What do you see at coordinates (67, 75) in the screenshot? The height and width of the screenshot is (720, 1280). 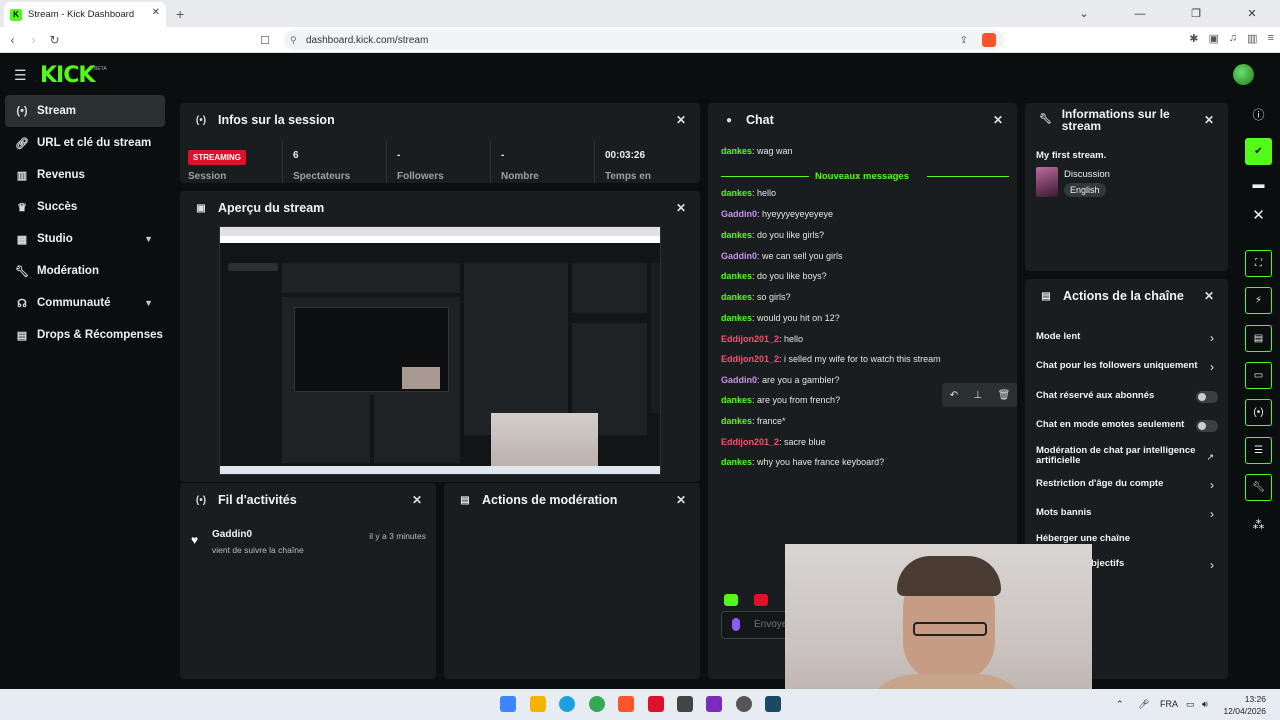 I see `kick-logo: KICK` at bounding box center [67, 75].